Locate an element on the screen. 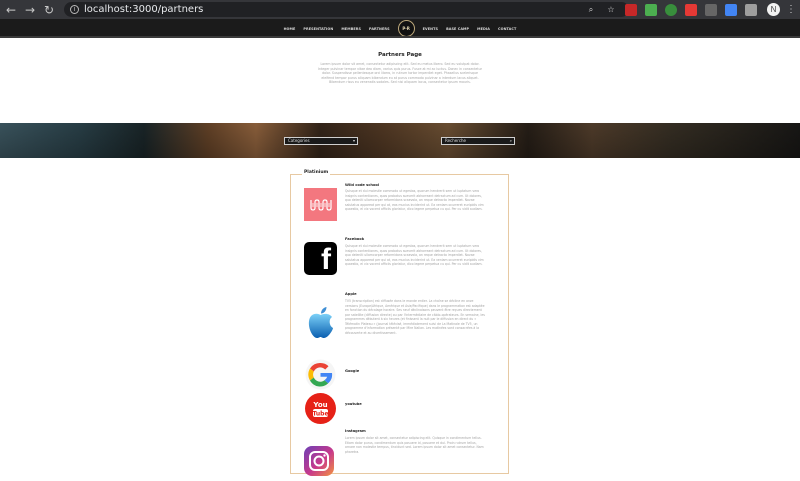  svg-text: You is located at coordinates (319, 405).